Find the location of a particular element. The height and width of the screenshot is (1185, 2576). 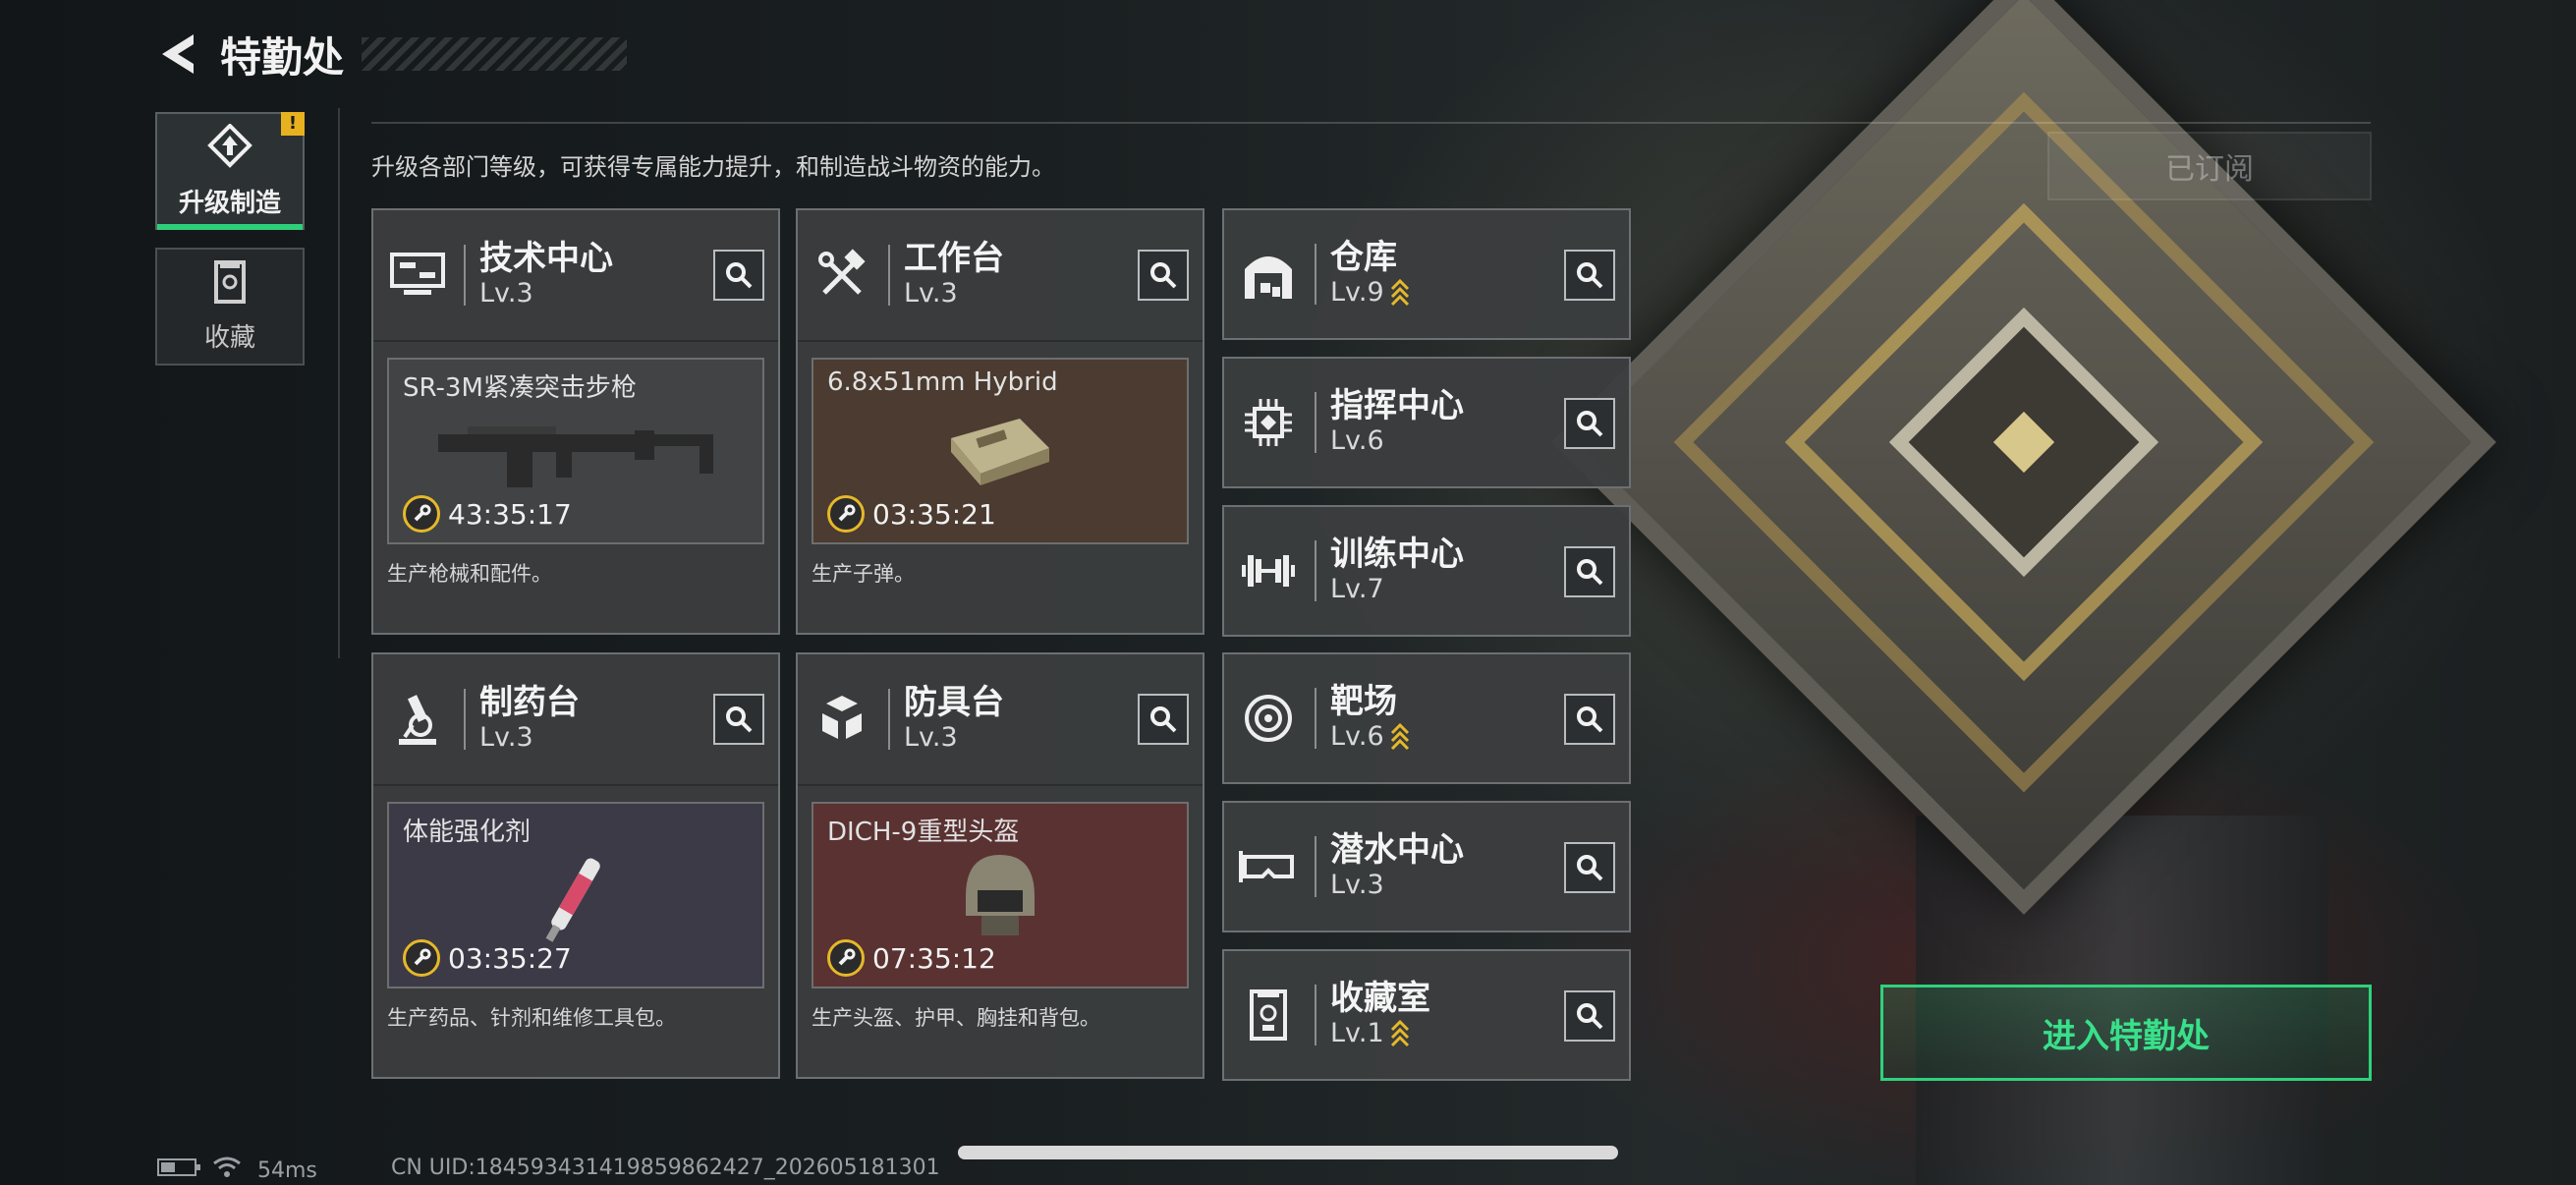

product-name: 体能强化剂 is located at coordinates (467, 833).